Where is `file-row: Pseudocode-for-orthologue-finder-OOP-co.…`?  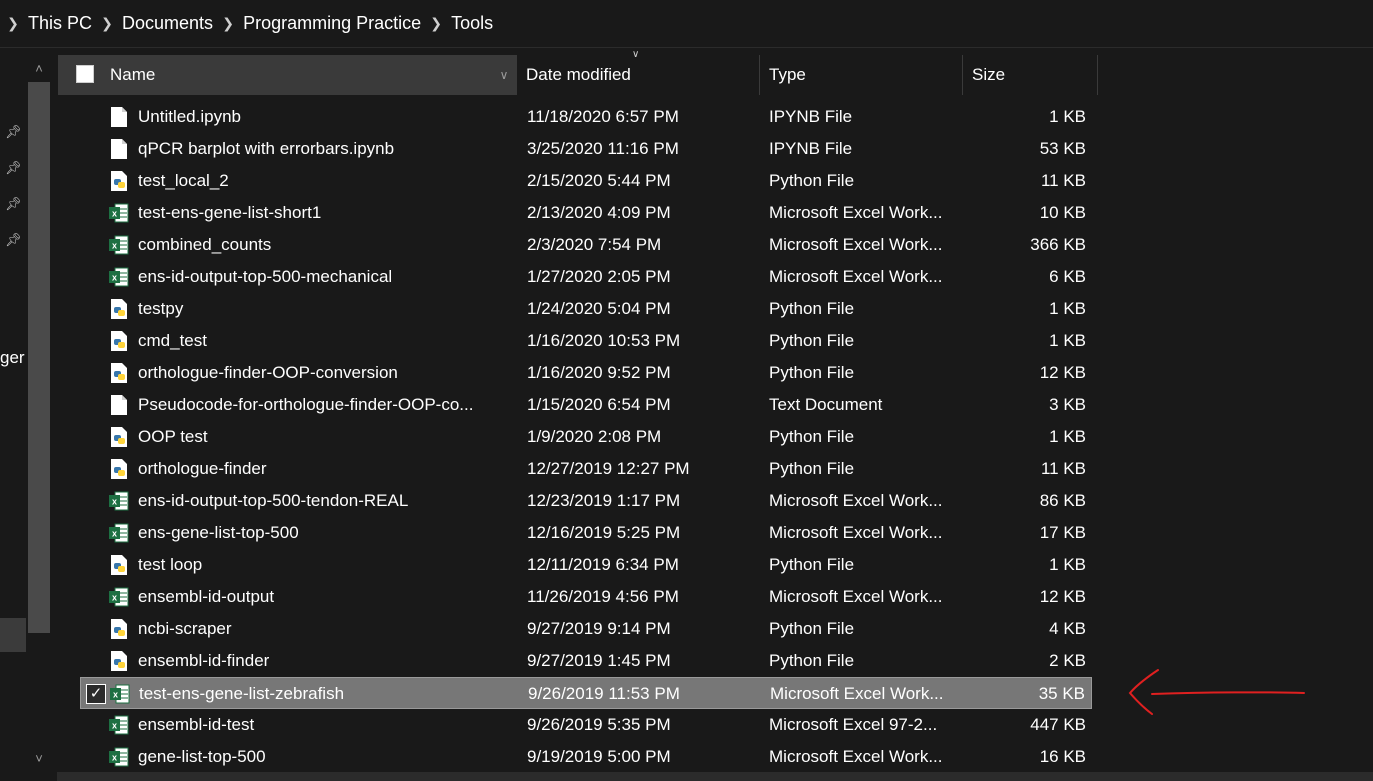
file-row: Pseudocode-for-orthologue-finder-OOP-co.… is located at coordinates (586, 405).